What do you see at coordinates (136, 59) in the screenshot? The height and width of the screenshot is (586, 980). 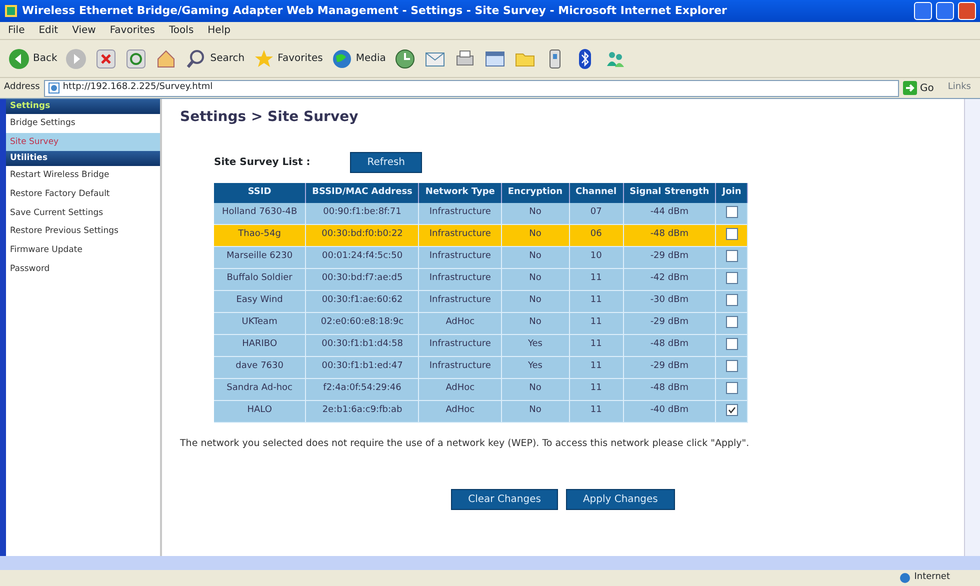 I see `refresh-icon` at bounding box center [136, 59].